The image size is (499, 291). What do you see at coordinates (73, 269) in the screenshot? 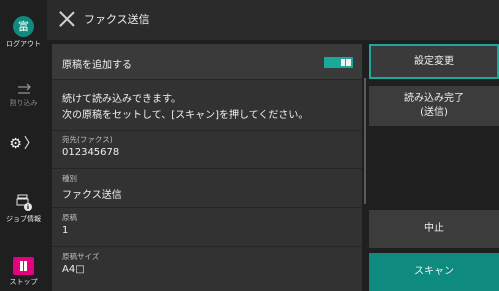
I see `field-value: A4□` at bounding box center [73, 269].